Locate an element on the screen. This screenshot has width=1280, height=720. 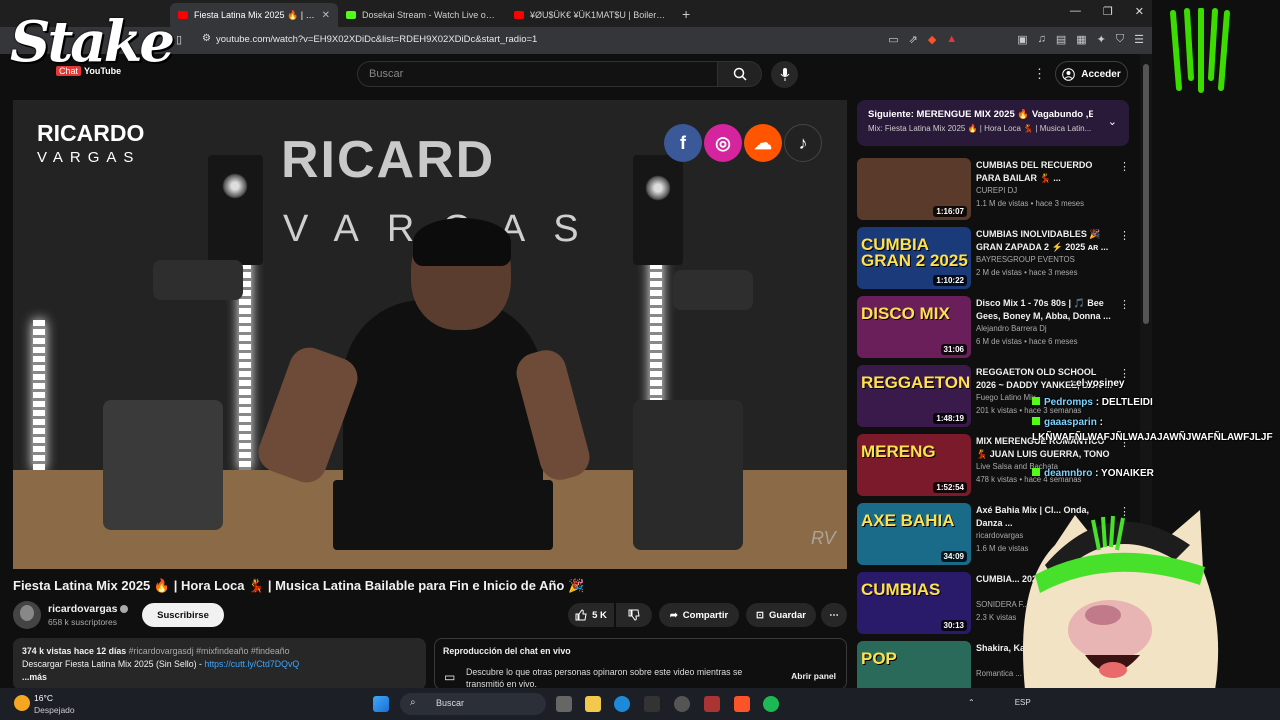
youtube-logo: Chat YouTube is located at coordinates (88, 71).